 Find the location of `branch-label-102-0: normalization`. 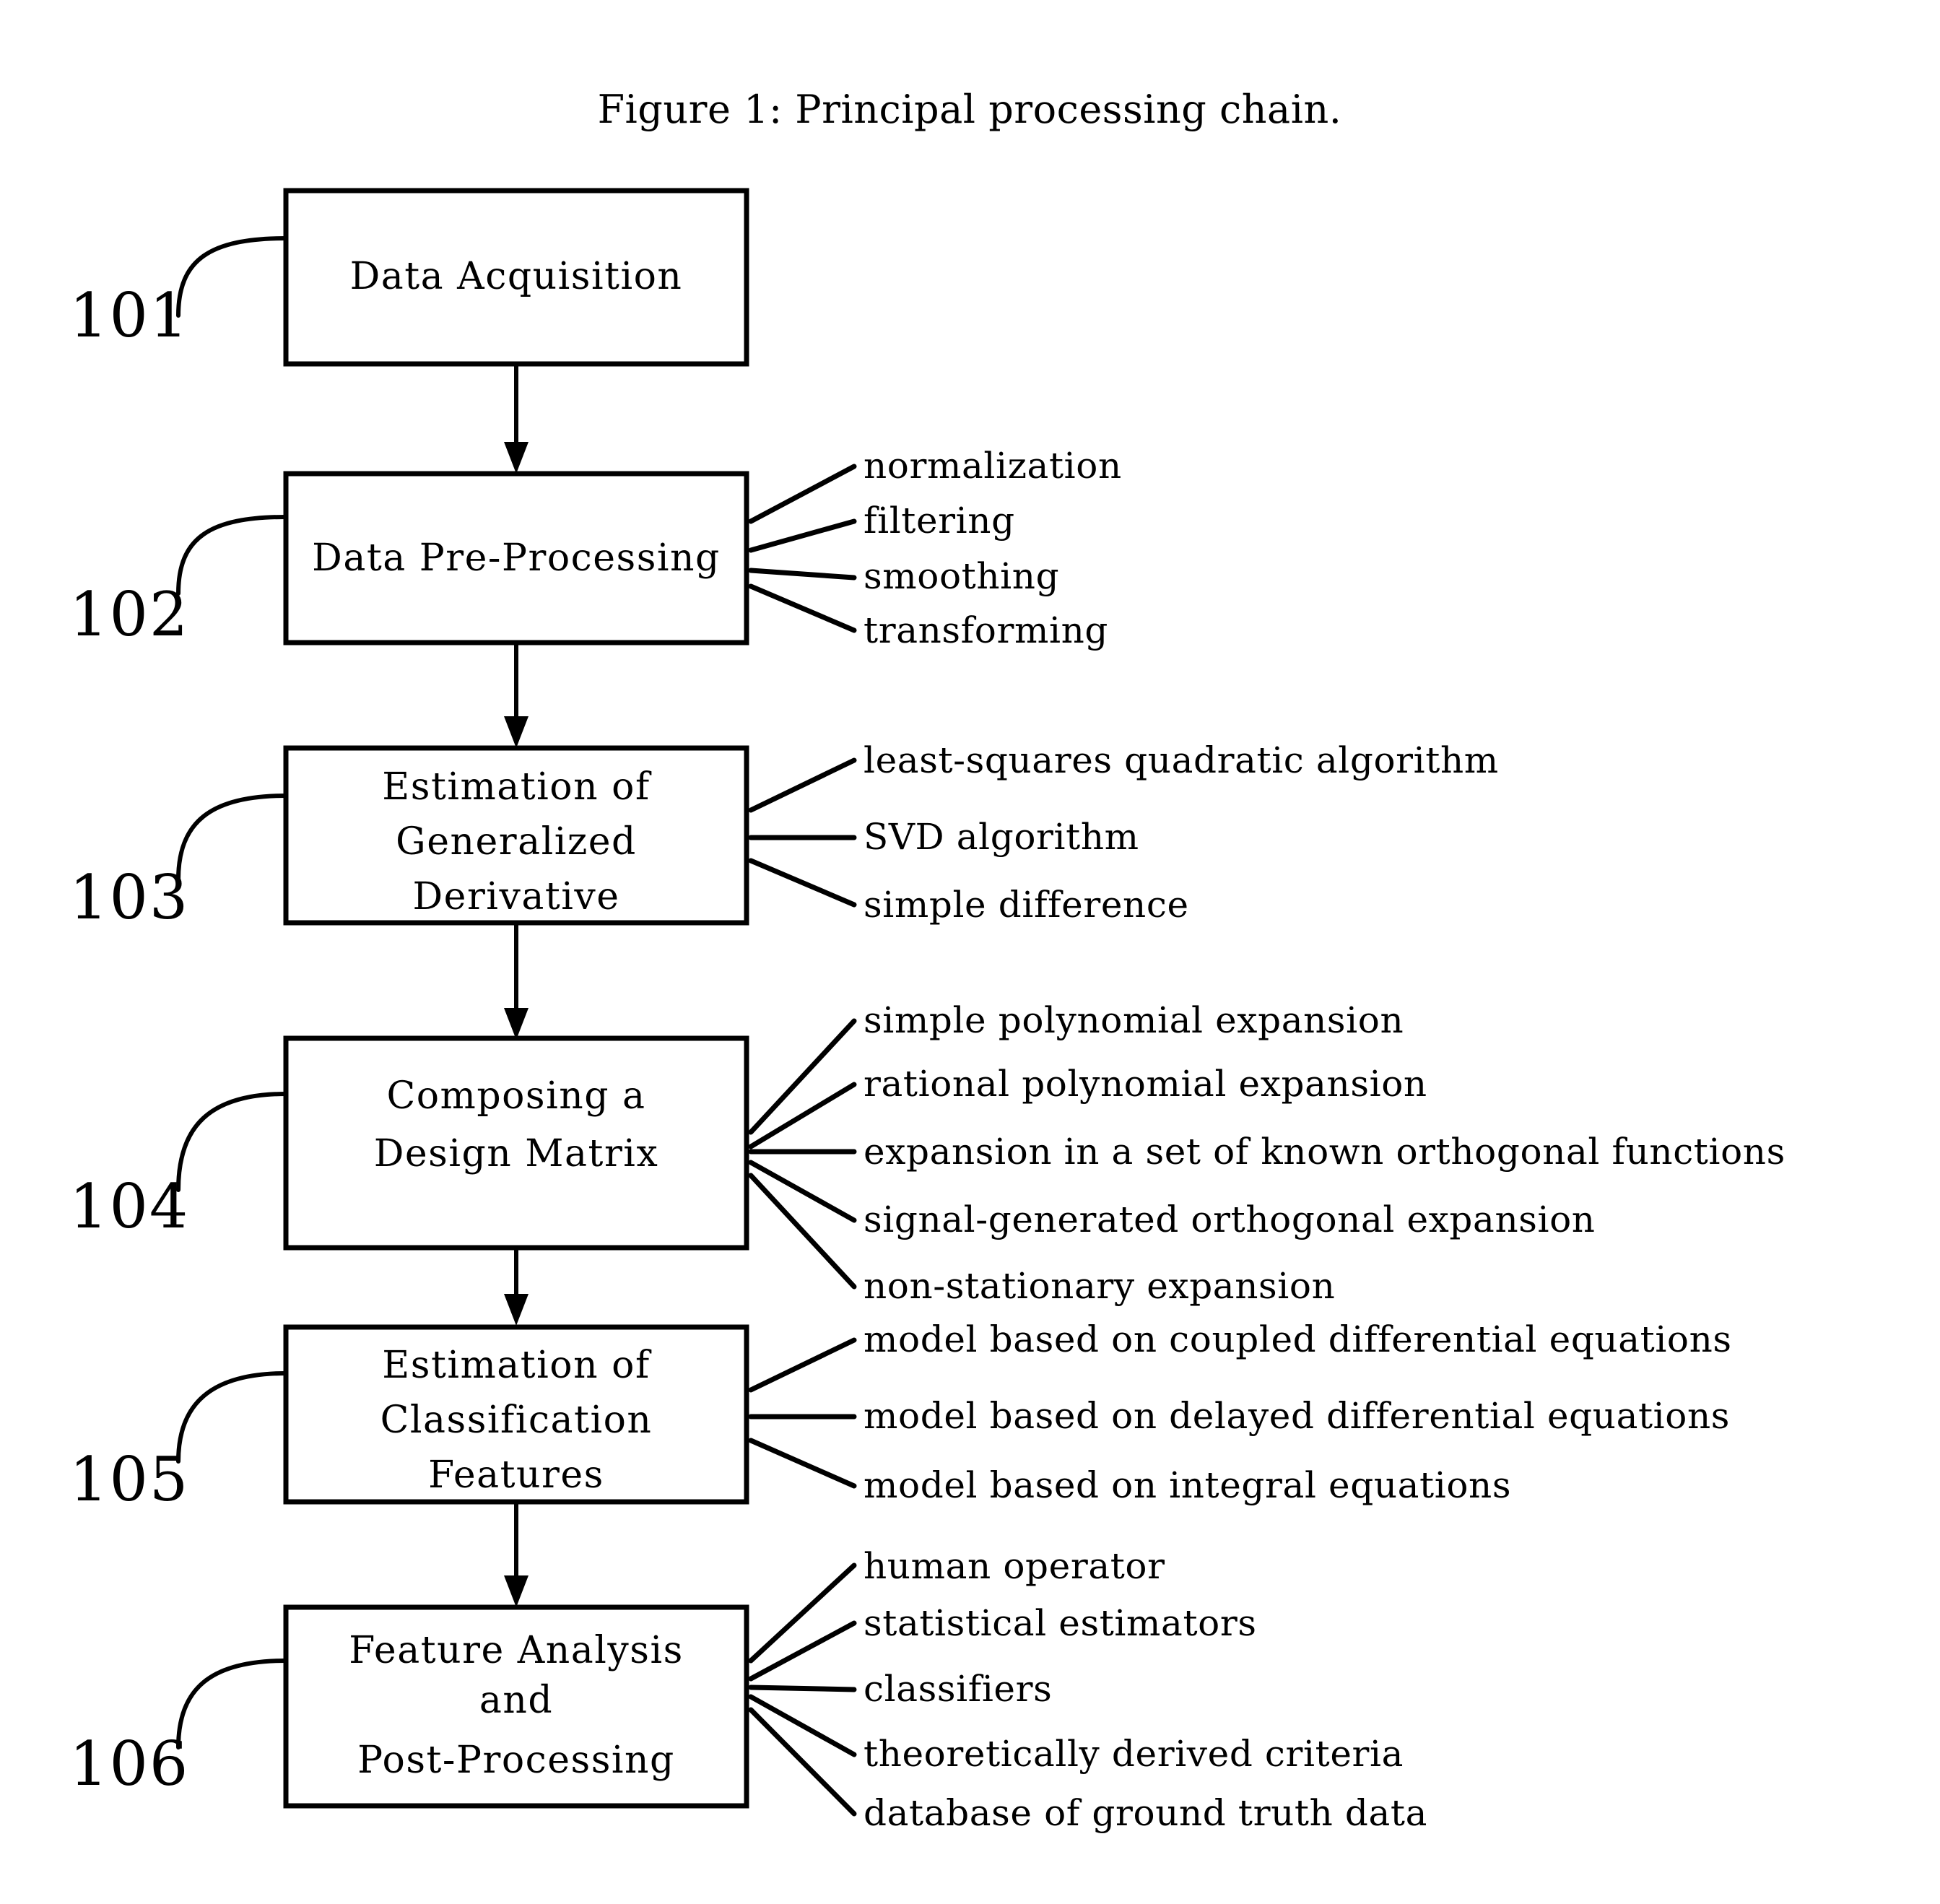

branch-label-102-0: normalization is located at coordinates (993, 466).